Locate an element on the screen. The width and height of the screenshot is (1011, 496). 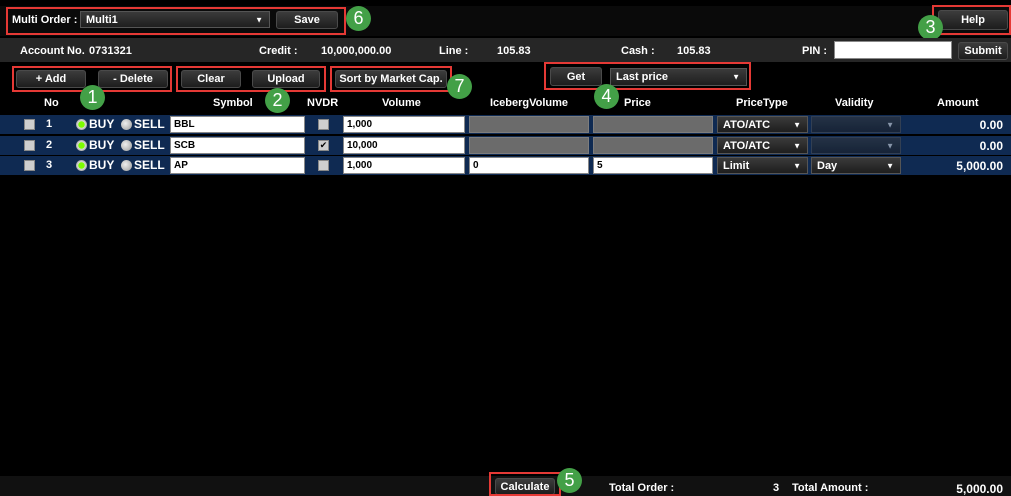
pin-label: PIN : is located at coordinates (815, 51).